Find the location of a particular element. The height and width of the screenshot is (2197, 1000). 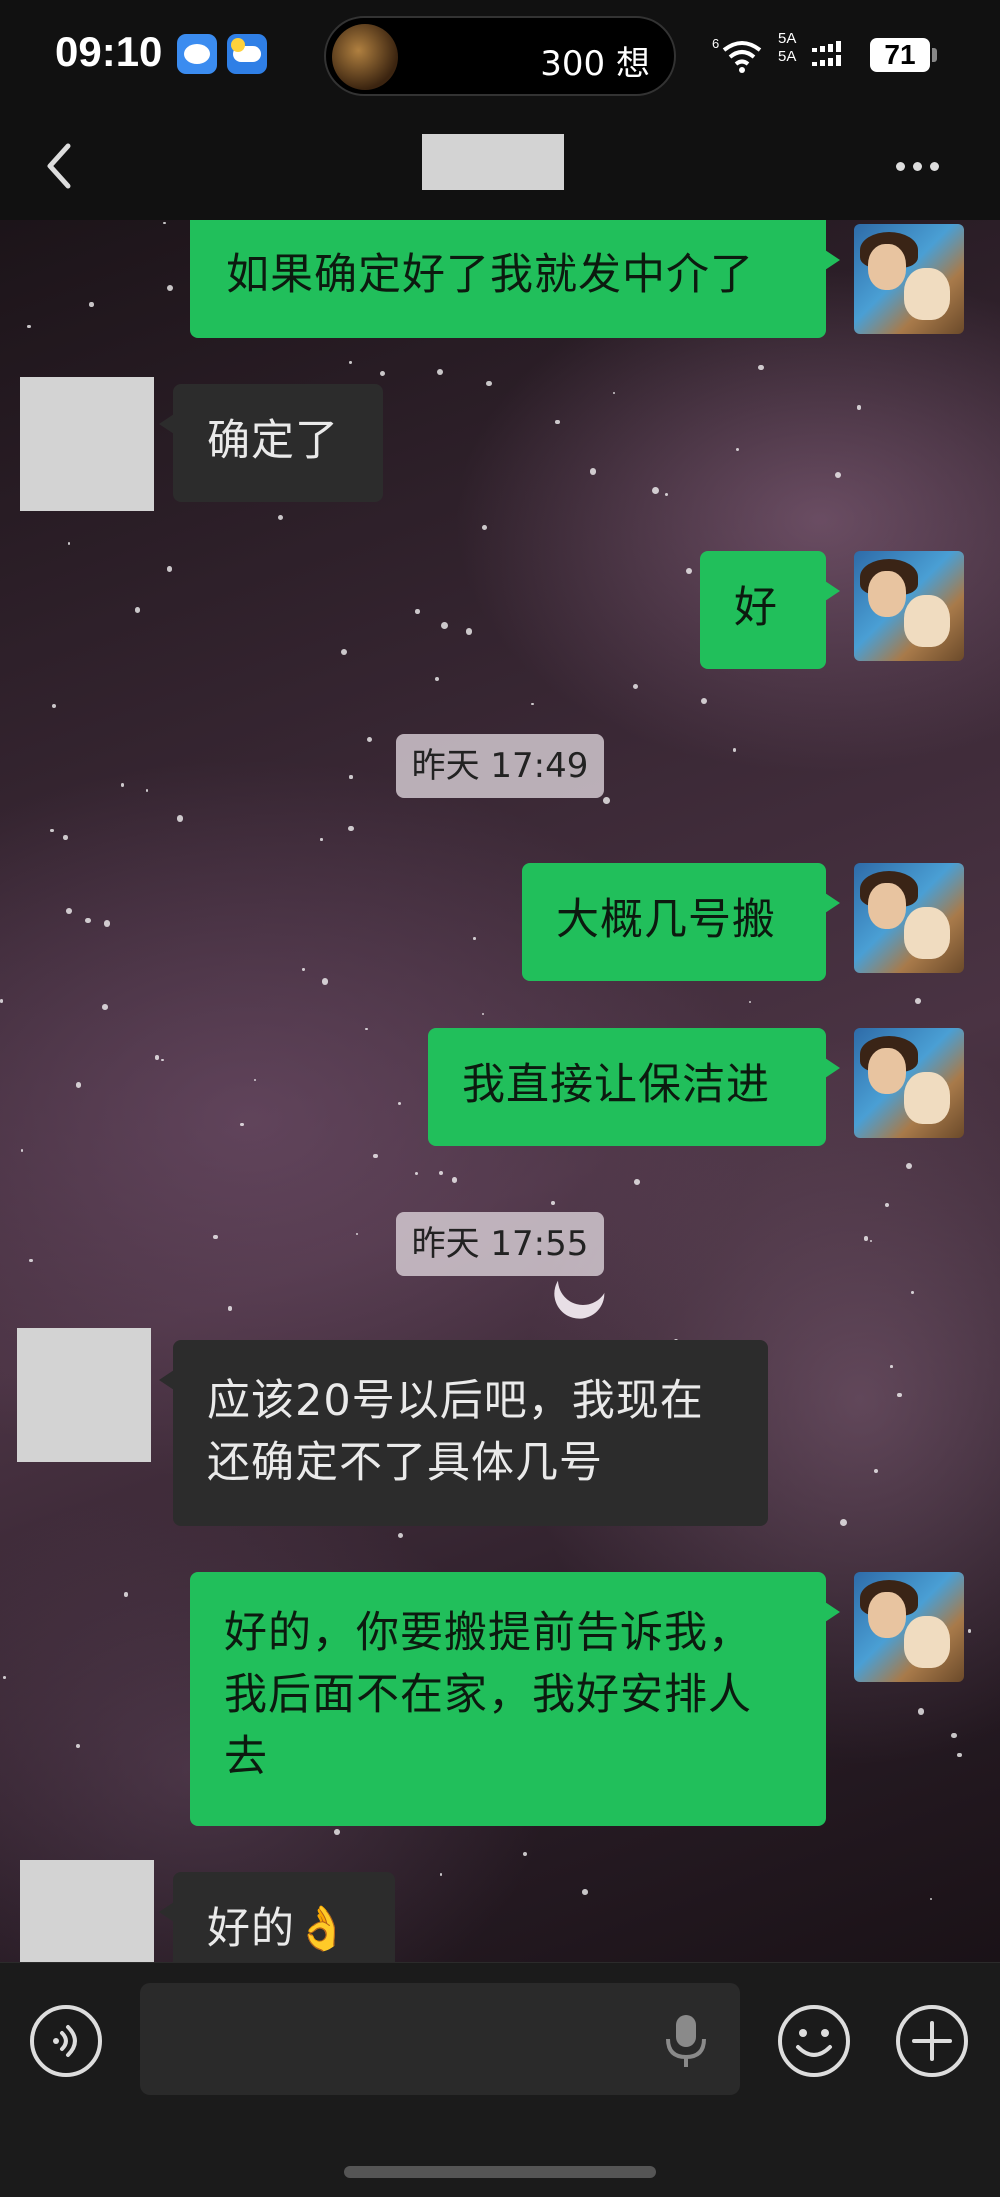

message-bubble-sent: 我直接让保洁进 is located at coordinates (634, 1087).